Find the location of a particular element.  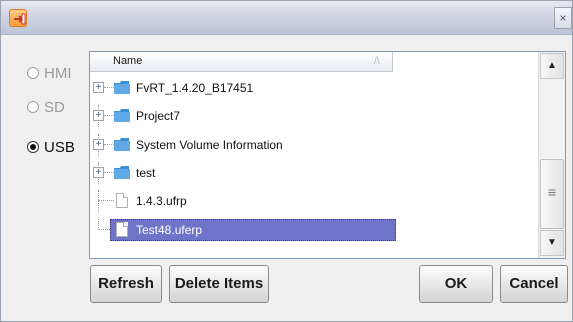

refresh-button: Refresh is located at coordinates (126, 284).